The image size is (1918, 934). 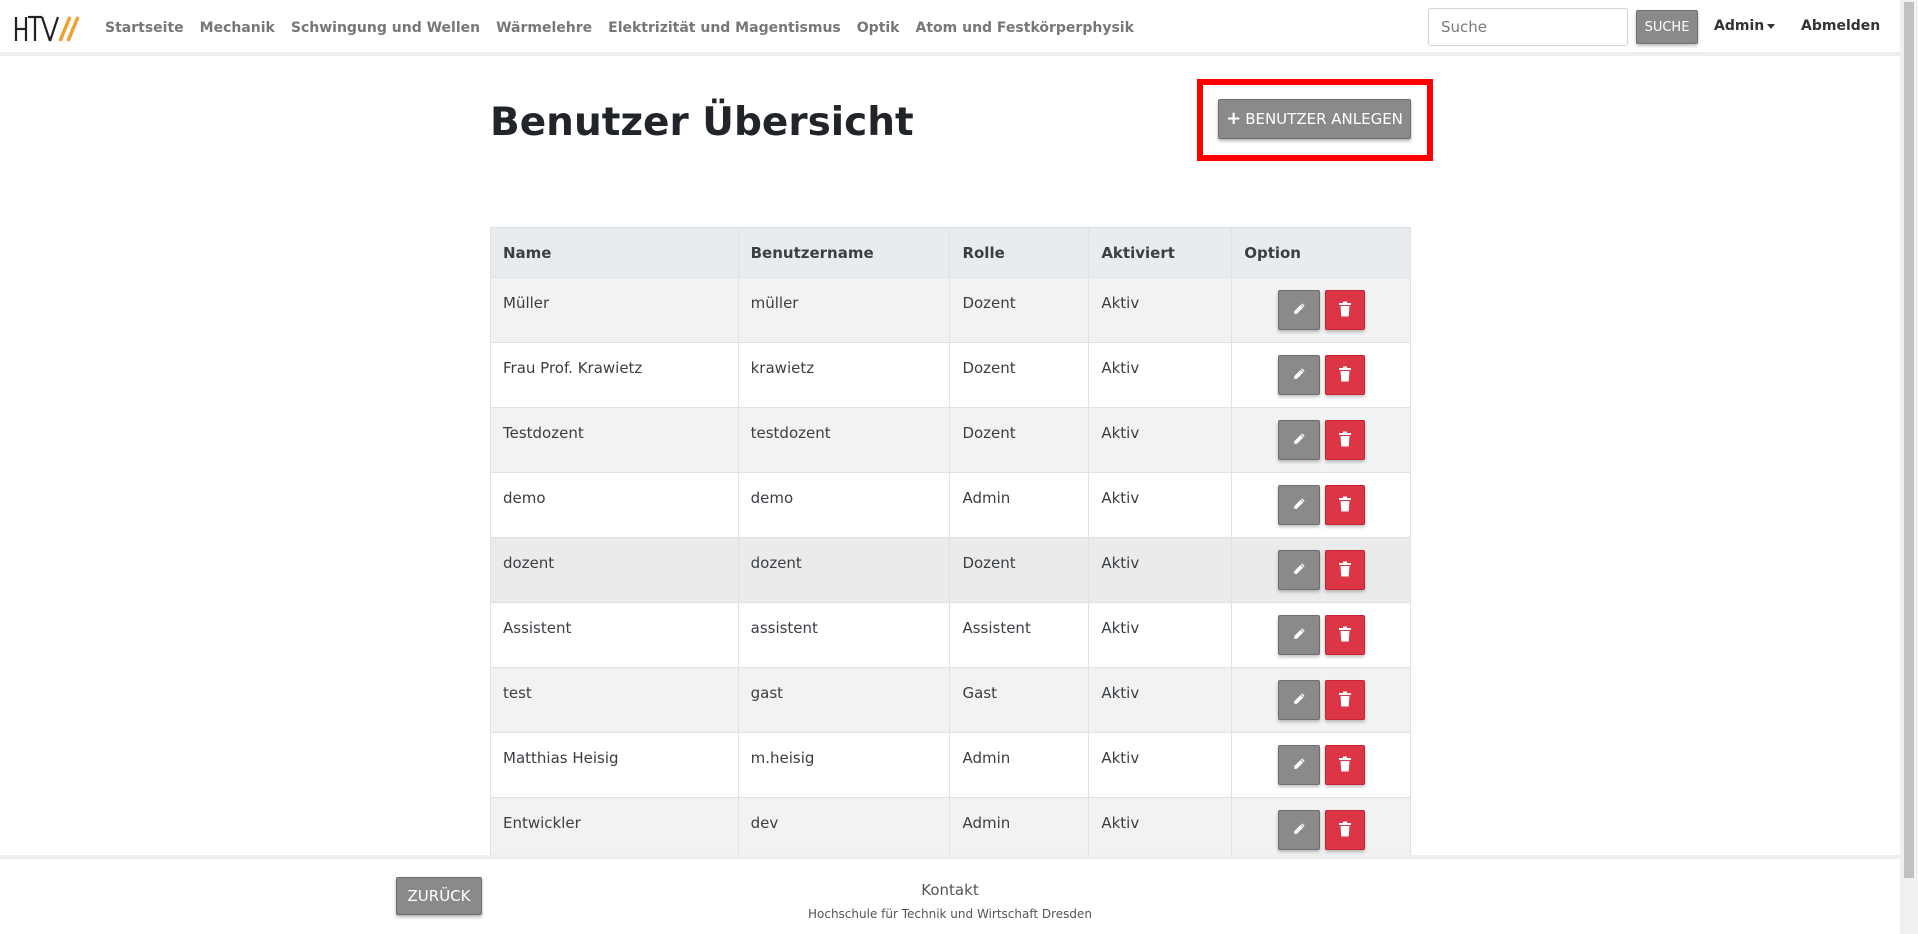 I want to click on logout-link: Abmelden, so click(x=1840, y=26).